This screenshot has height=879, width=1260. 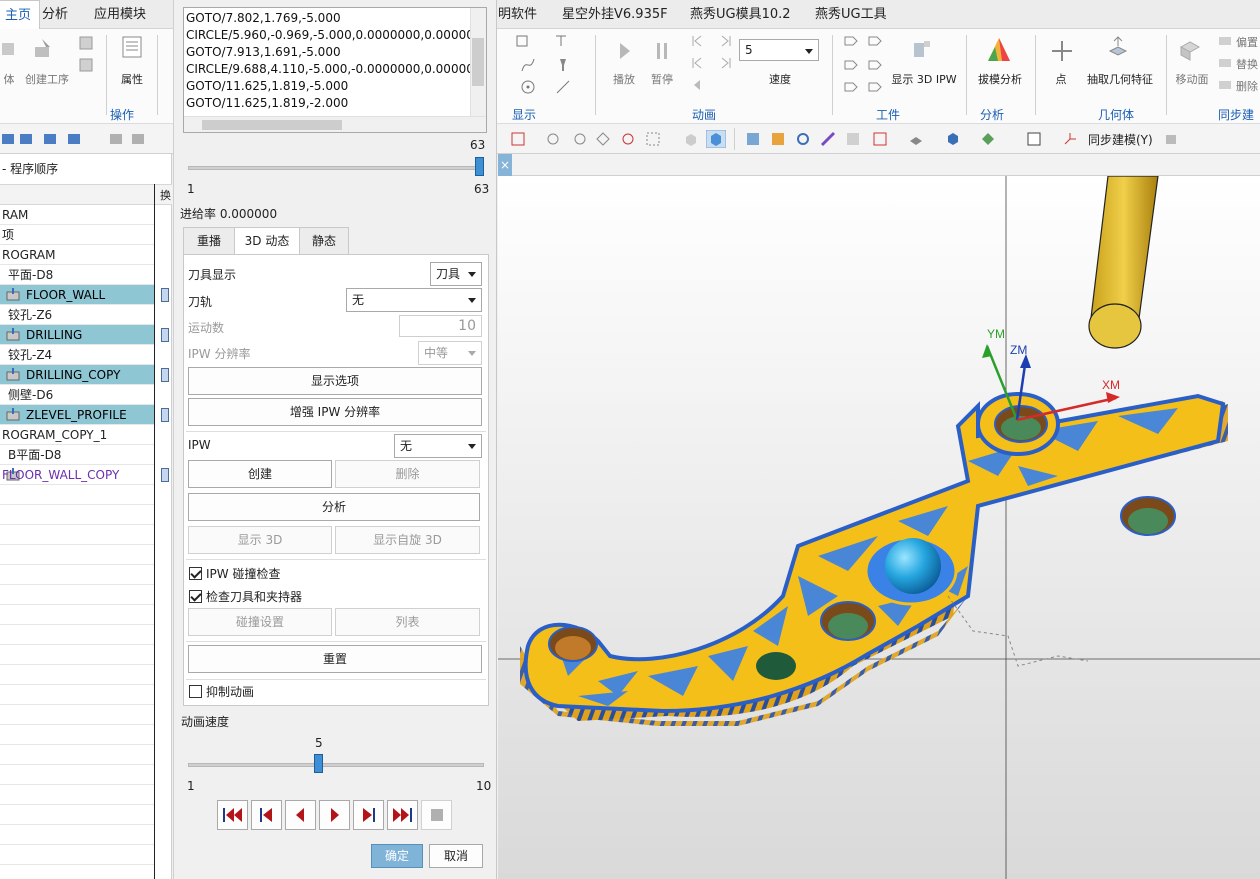 I want to click on extract-geometry-icon, so click(x=1118, y=47).